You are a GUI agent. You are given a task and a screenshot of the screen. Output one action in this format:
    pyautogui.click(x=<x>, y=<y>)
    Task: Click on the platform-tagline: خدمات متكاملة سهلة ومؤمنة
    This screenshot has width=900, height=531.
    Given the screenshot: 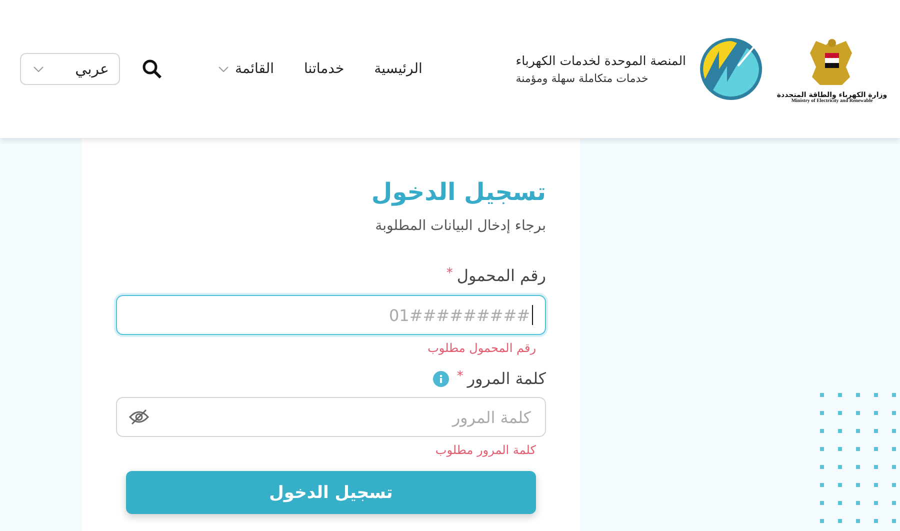 What is the action you would take?
    pyautogui.click(x=582, y=78)
    